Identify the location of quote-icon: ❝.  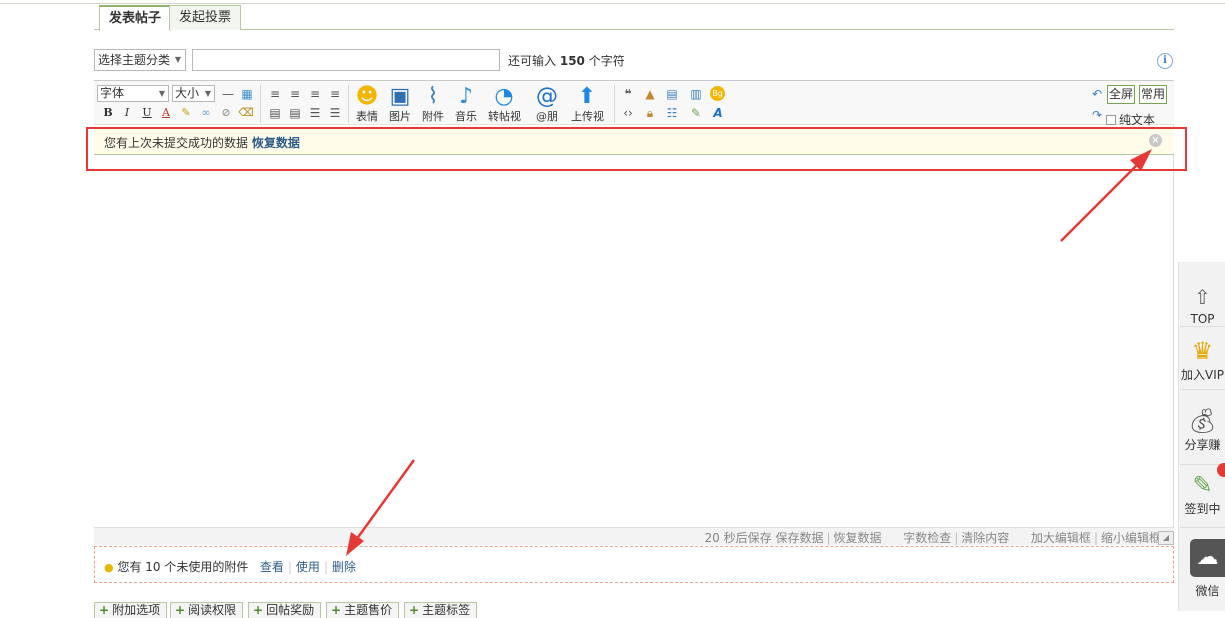
(628, 94).